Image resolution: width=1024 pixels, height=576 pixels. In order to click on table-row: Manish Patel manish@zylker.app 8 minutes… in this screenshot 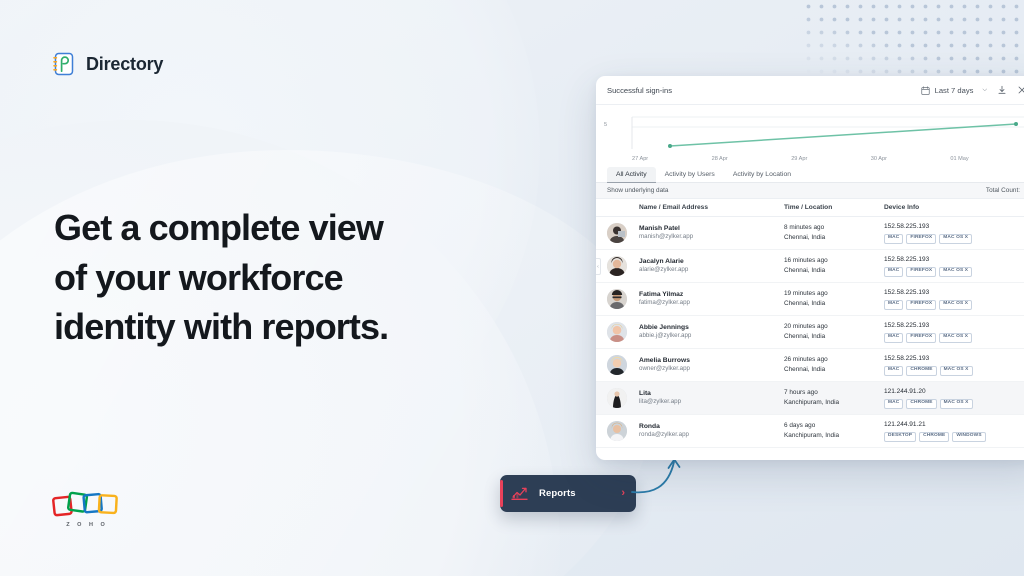, I will do `click(810, 233)`.